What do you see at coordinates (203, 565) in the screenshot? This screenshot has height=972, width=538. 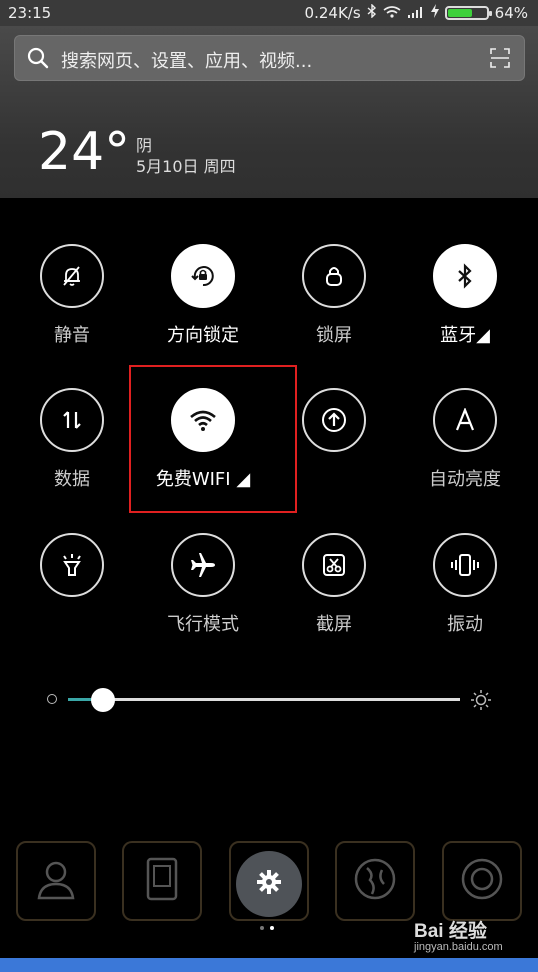 I see `airplane-icon` at bounding box center [203, 565].